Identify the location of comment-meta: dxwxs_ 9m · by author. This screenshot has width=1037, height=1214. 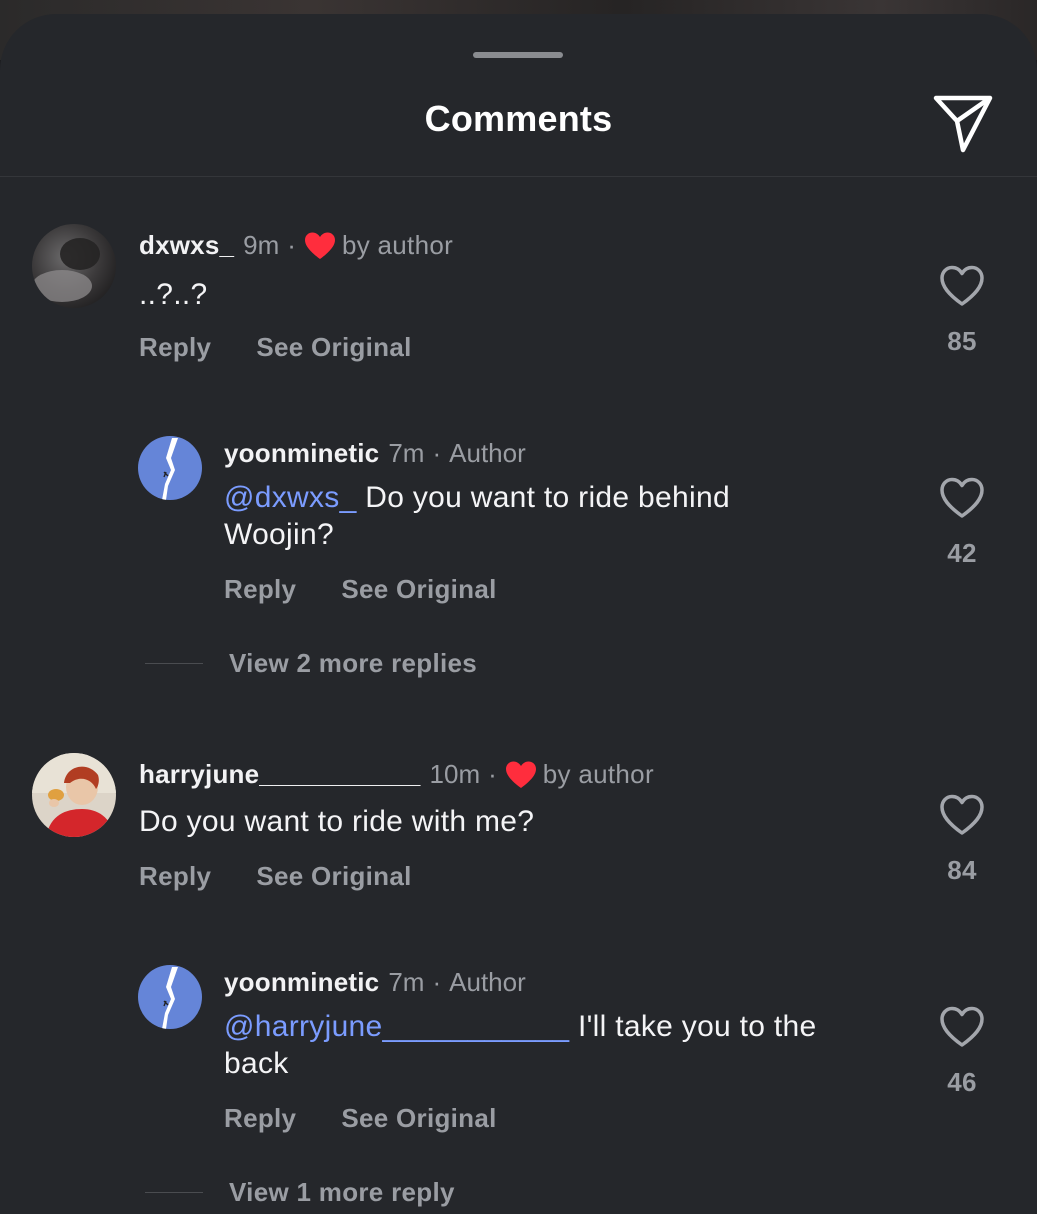
(296, 245).